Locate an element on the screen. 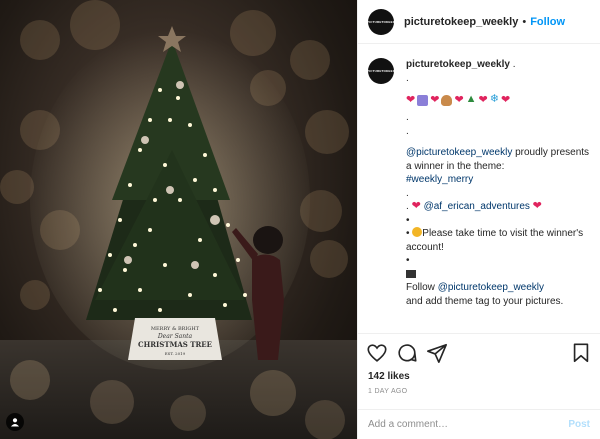 The height and width of the screenshot is (439, 600). likes-count: 142 likes is located at coordinates (479, 376).